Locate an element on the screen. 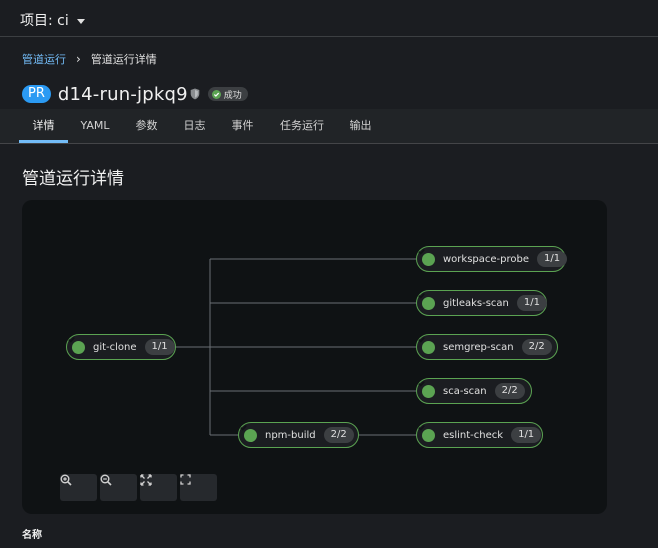 Image resolution: width=658 pixels, height=548 pixels. task-name: sca-scan is located at coordinates (465, 391).